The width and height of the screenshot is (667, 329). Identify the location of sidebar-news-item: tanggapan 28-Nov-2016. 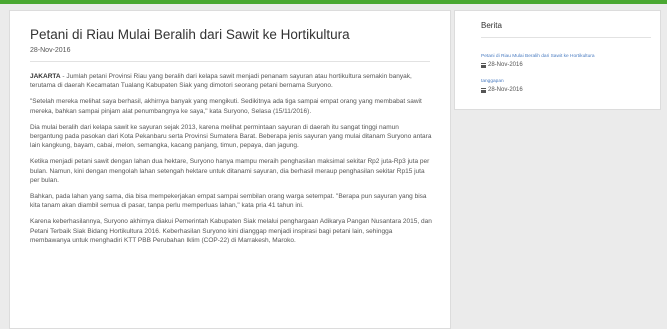
(568, 86).